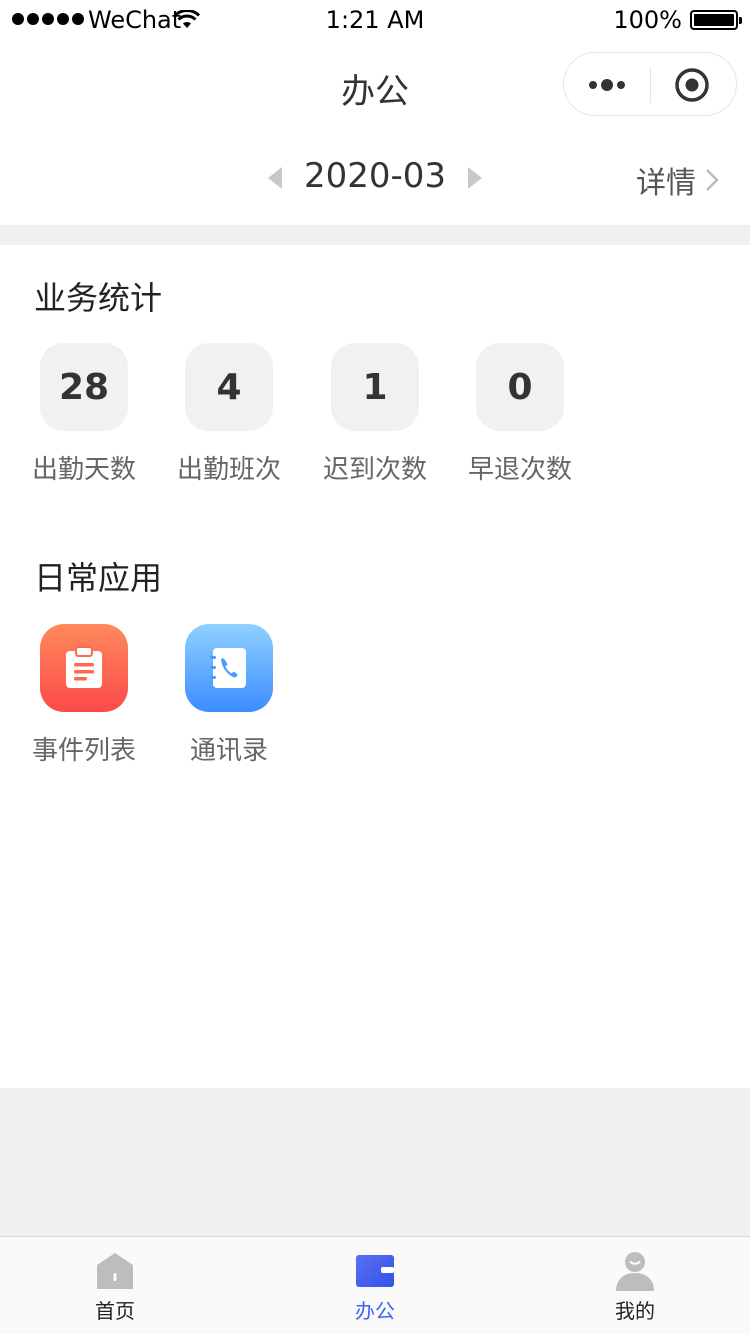  Describe the element at coordinates (375, 1162) in the screenshot. I see `page-footer-background` at that location.